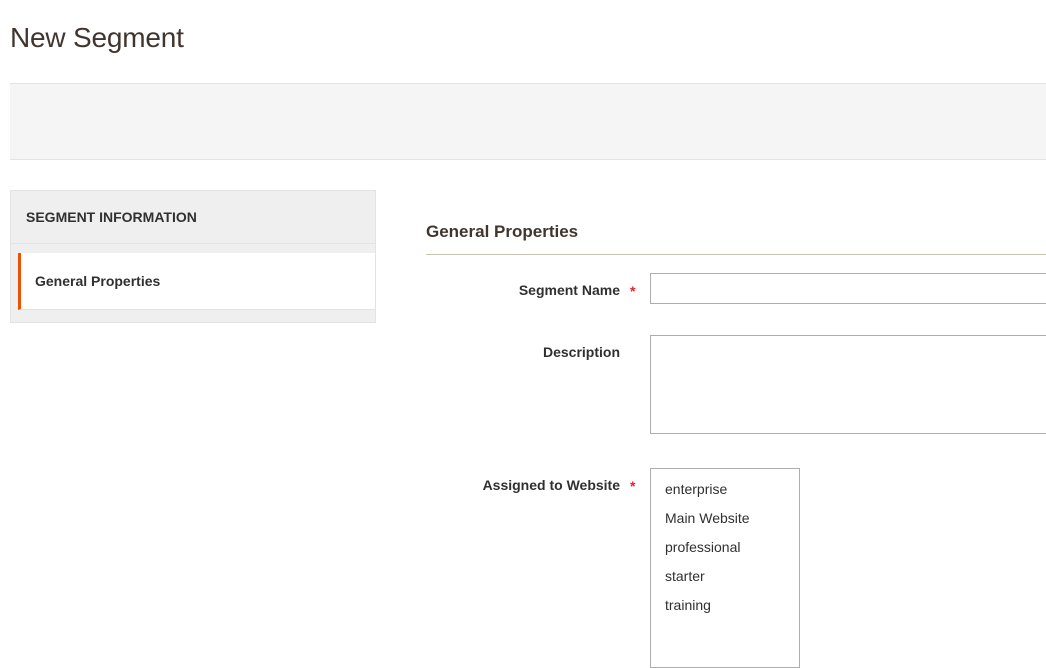  I want to click on sidebar-item-general-properties: General Properties, so click(196, 281).